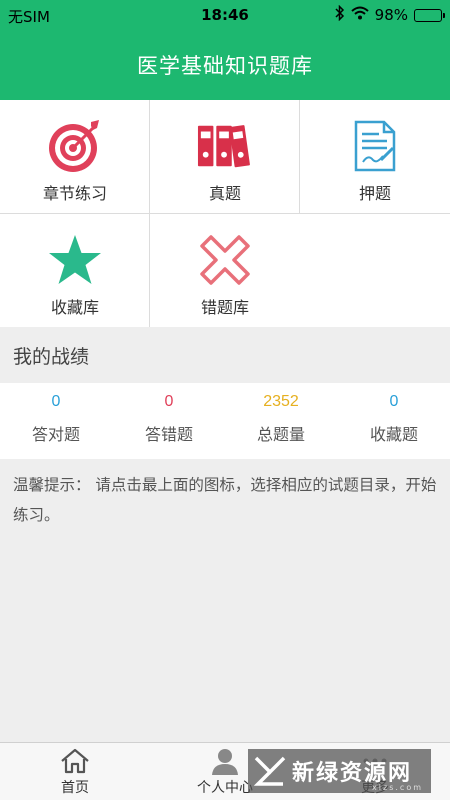 The width and height of the screenshot is (450, 800). Describe the element at coordinates (56, 421) in the screenshot. I see `stat-correct: 0 答对题` at that location.